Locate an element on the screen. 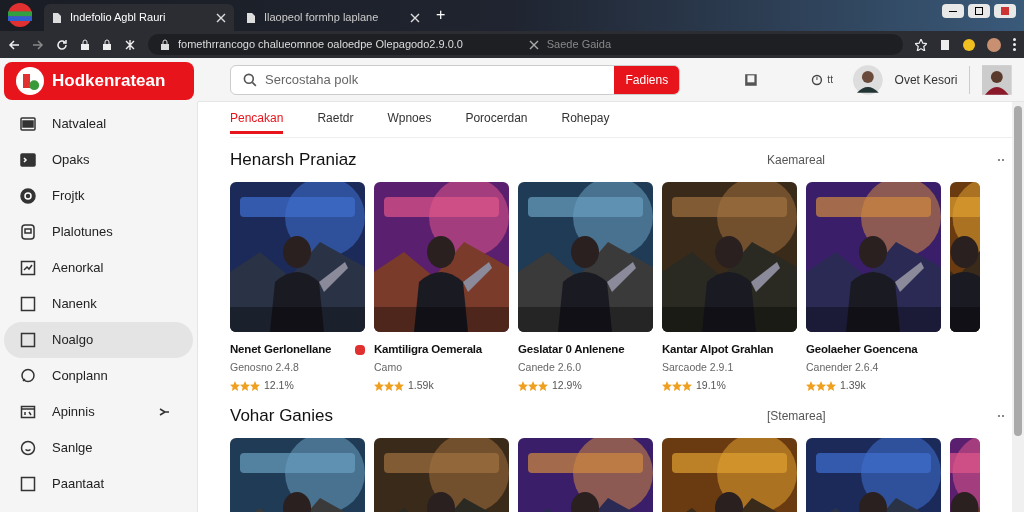 This screenshot has width=1024, height=512. new-tab-button: + is located at coordinates (441, 15).